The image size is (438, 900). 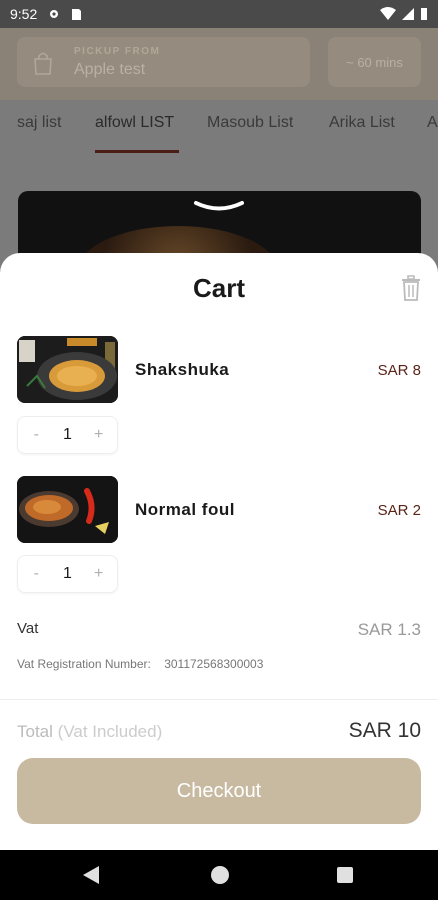 I want to click on vat-label: Vat, so click(x=28, y=628).